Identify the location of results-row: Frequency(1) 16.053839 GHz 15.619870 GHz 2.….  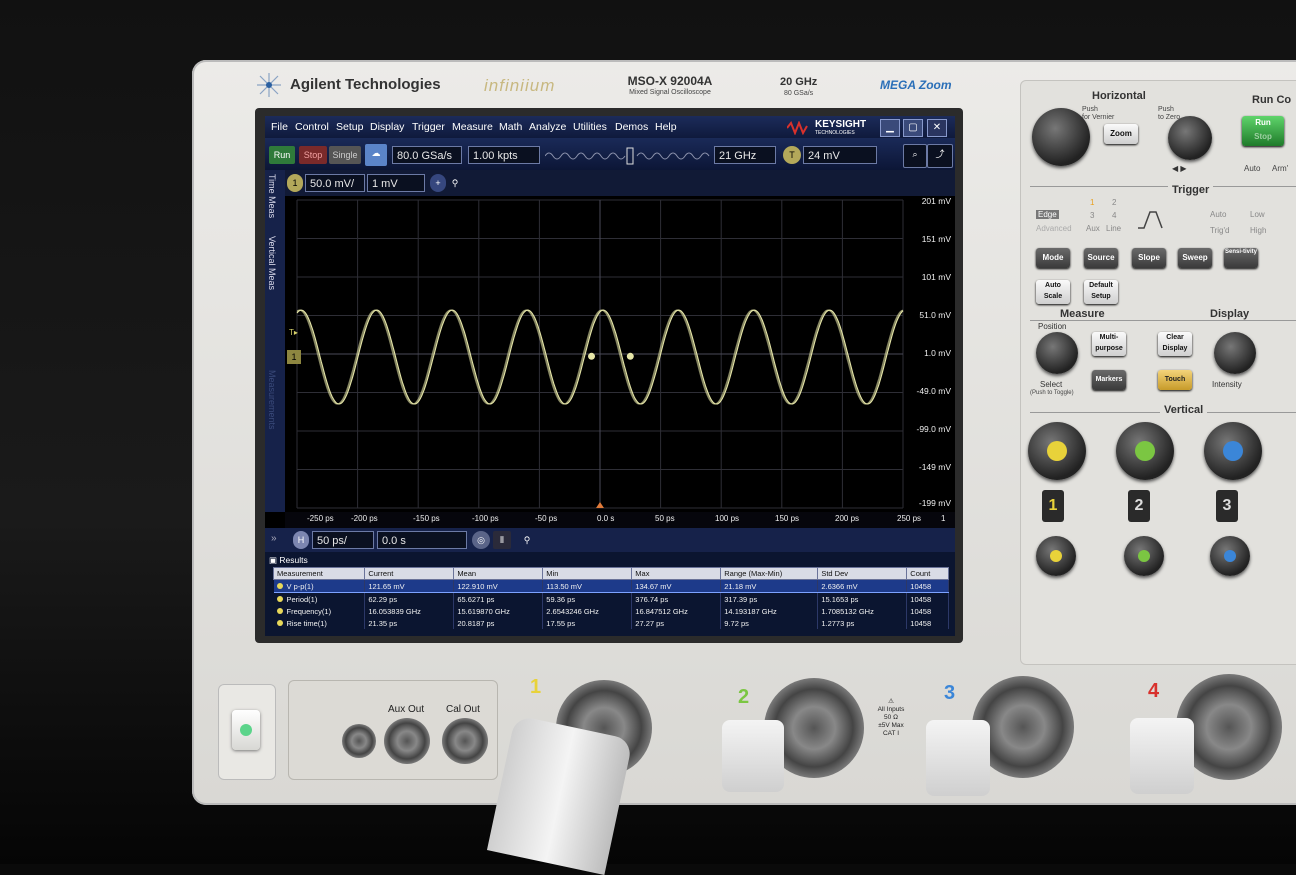
(611, 611).